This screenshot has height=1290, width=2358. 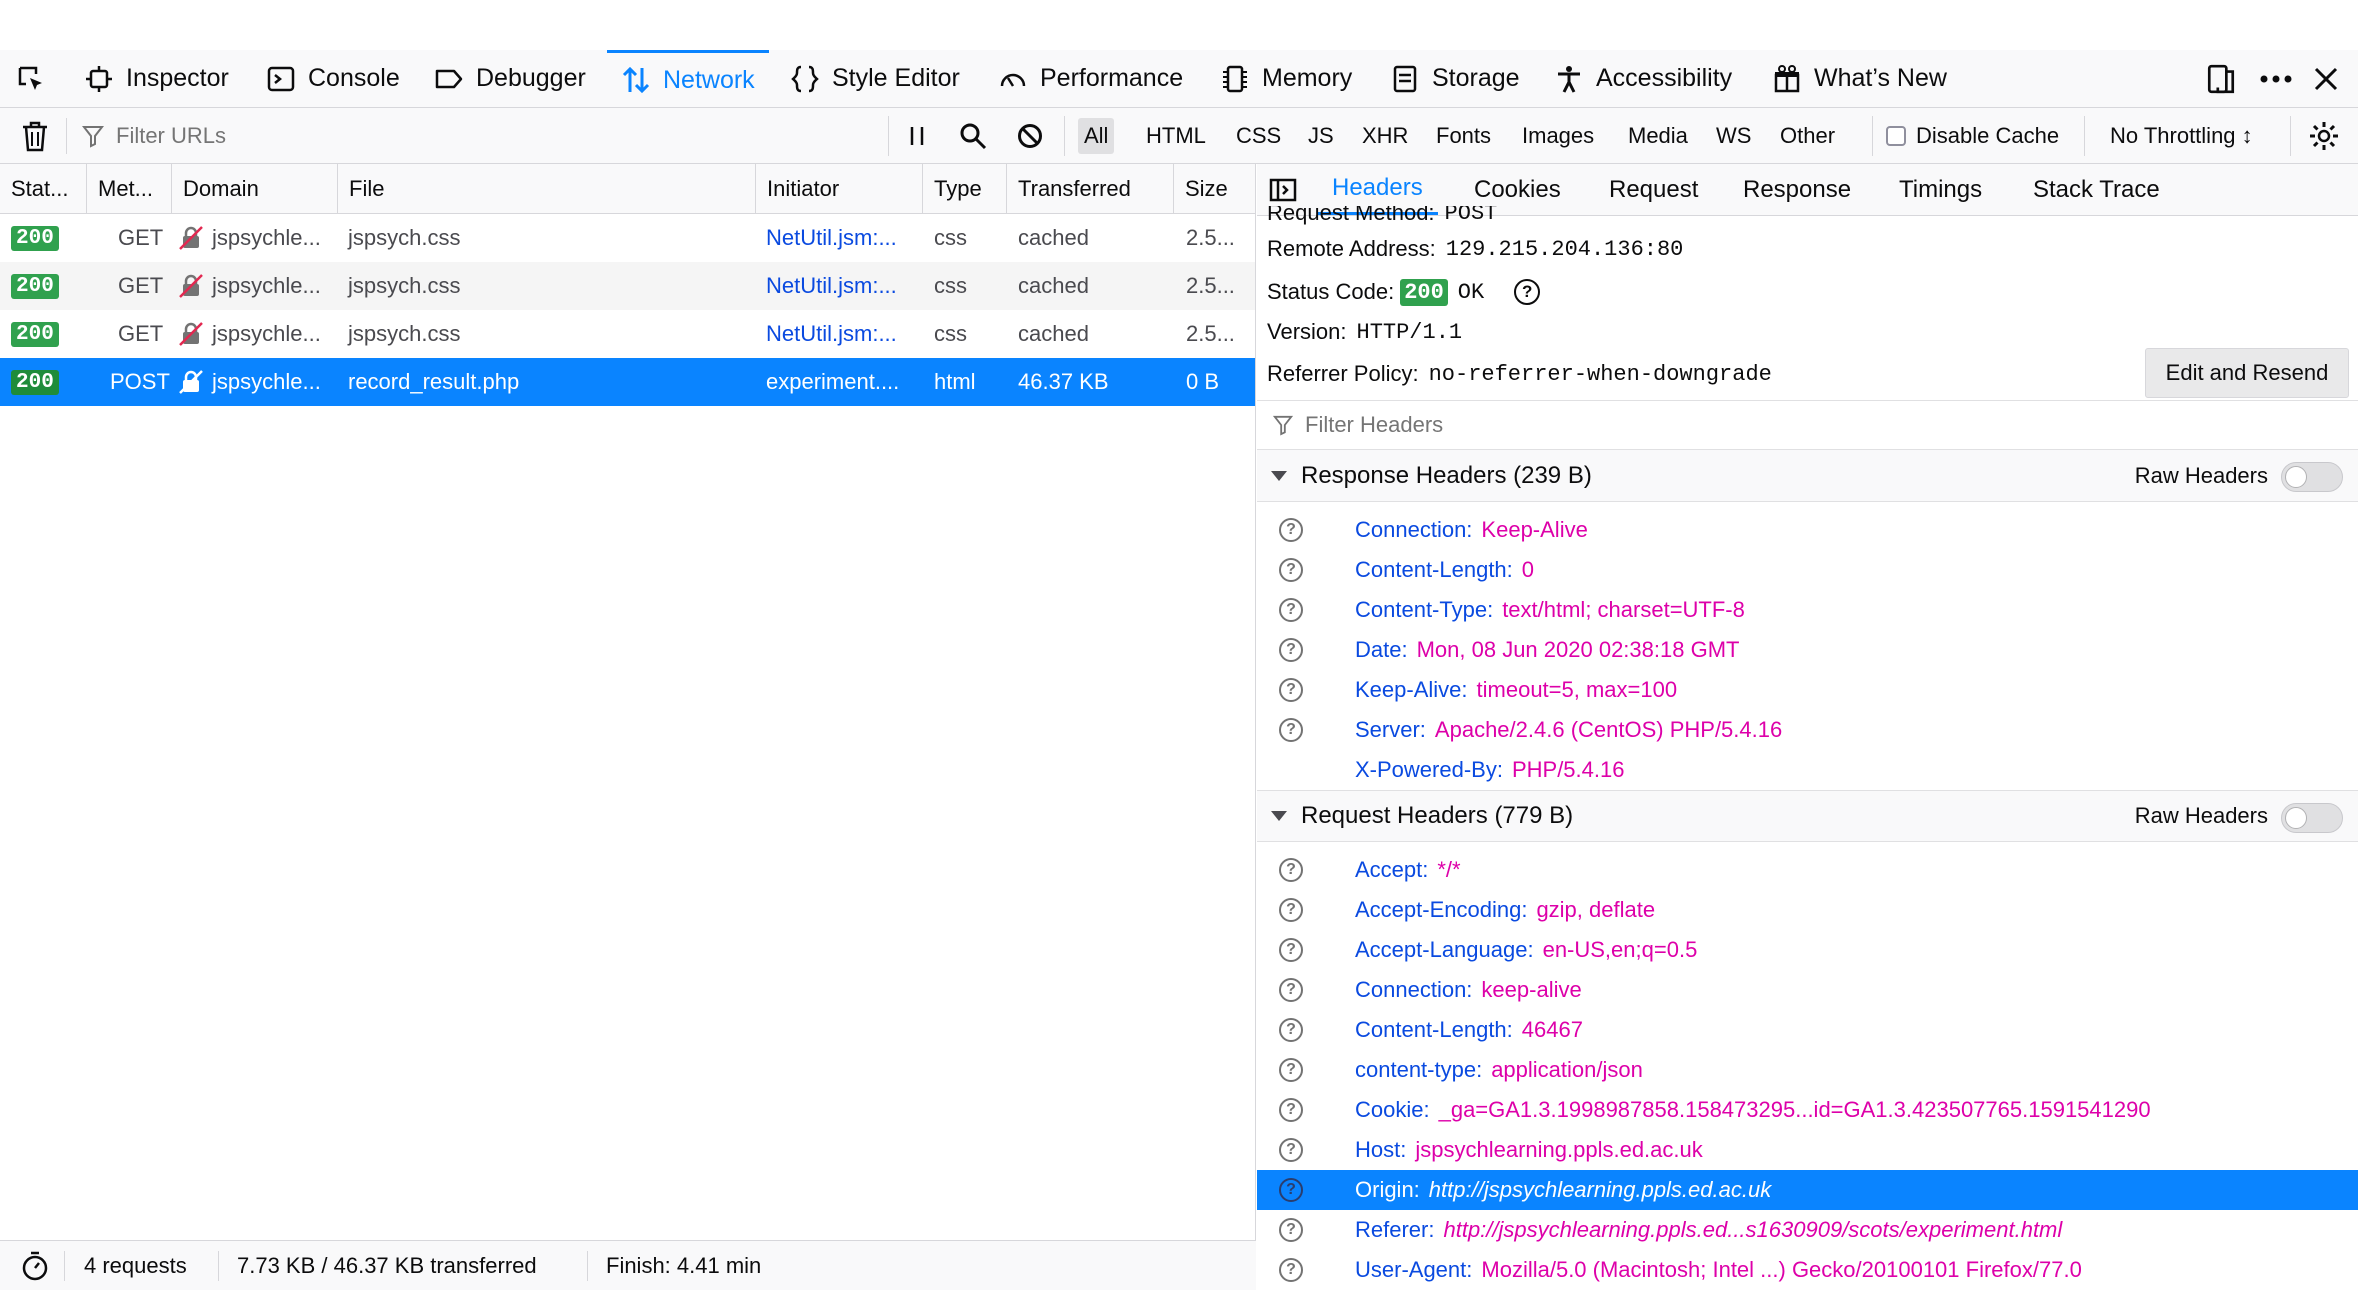 I want to click on edit-and-resend-button: Edit and Resend, so click(x=2247, y=373).